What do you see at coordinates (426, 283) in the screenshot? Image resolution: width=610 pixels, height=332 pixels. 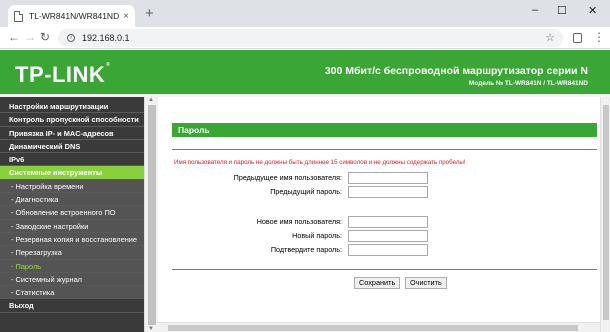 I see `clear-button: Очистить` at bounding box center [426, 283].